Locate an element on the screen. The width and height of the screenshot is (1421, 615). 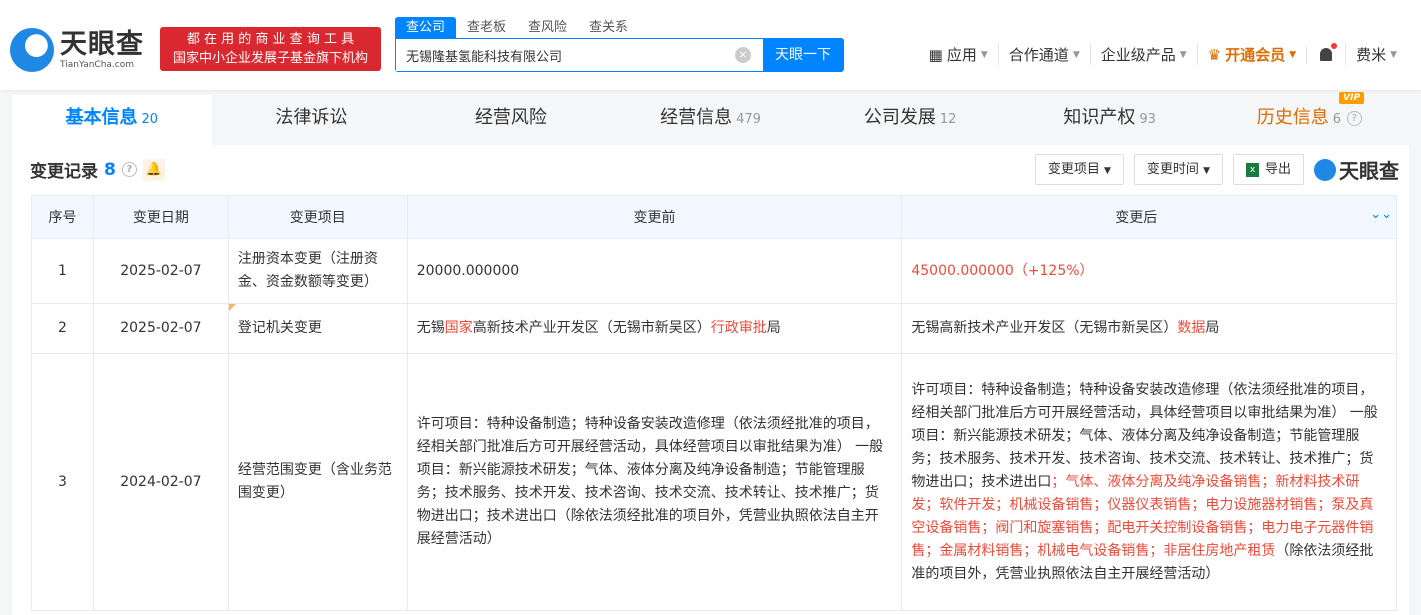
header-date: 变更日期 is located at coordinates (160, 217).